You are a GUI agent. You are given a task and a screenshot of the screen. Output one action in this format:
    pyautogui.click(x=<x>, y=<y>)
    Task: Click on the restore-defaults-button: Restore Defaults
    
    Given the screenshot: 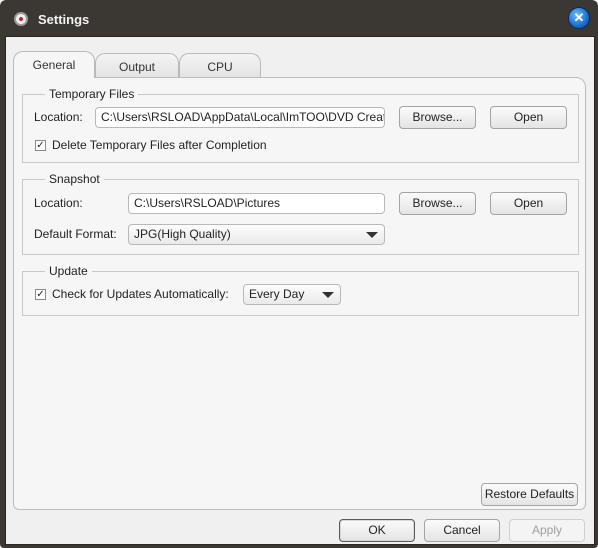 What is the action you would take?
    pyautogui.click(x=529, y=494)
    